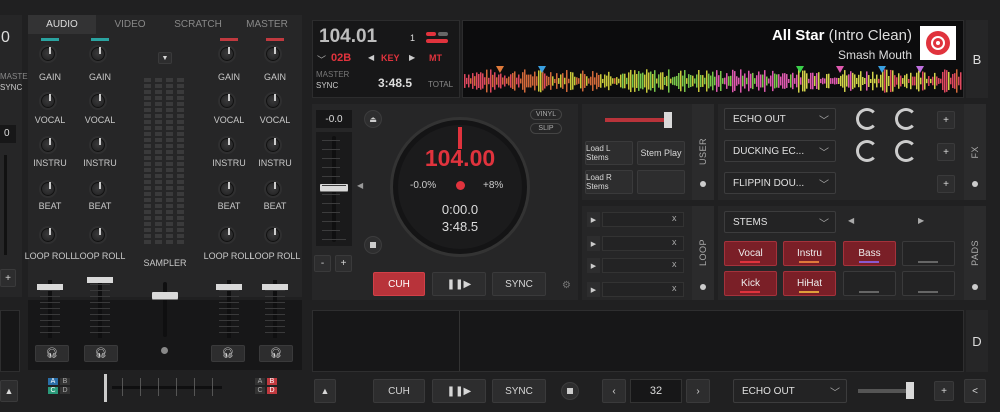 This screenshot has width=1000, height=412. What do you see at coordinates (593, 265) in the screenshot?
I see `loop-3-play-icon: ▶` at bounding box center [593, 265].